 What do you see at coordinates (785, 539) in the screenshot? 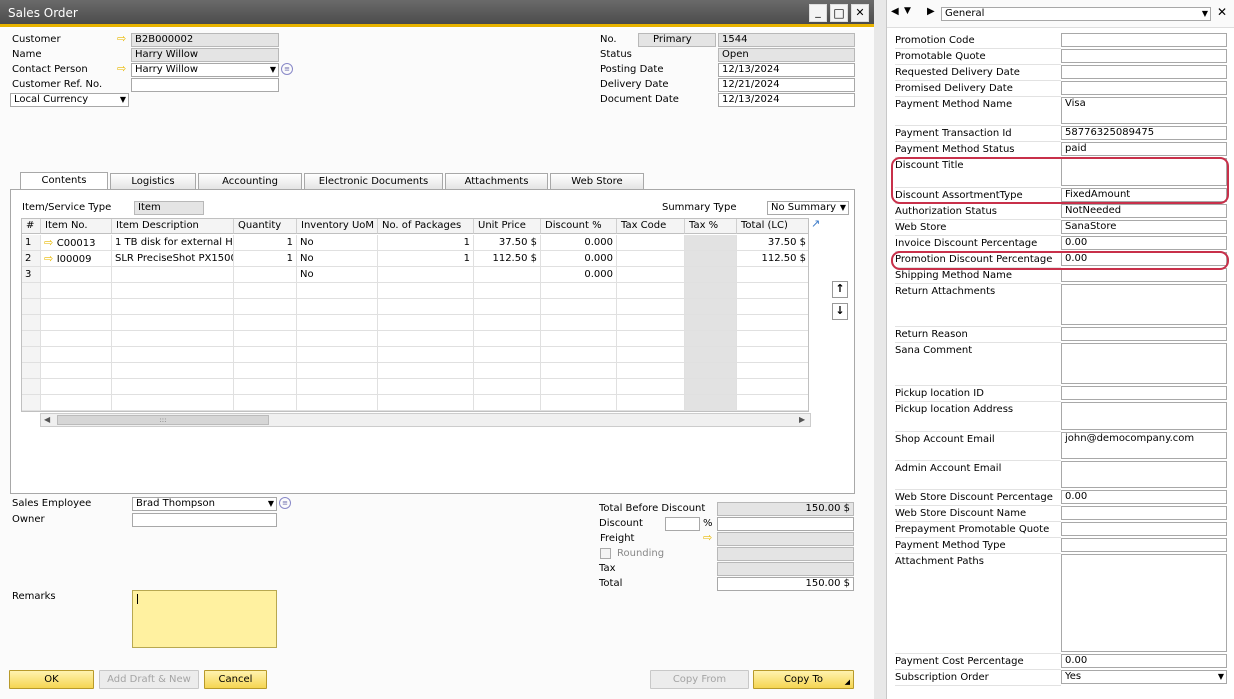
I see `freight-field` at bounding box center [785, 539].